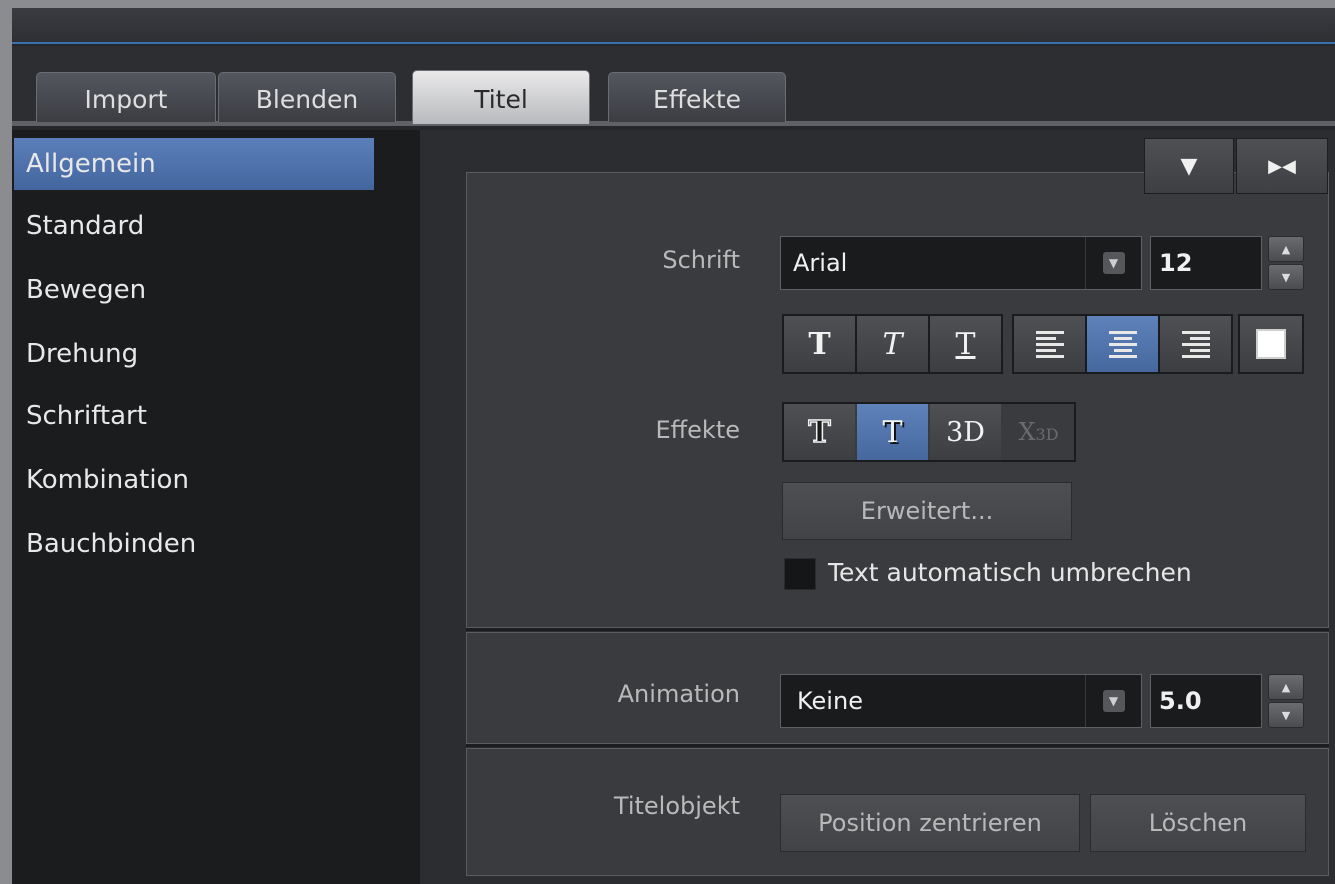 The width and height of the screenshot is (1335, 884). What do you see at coordinates (91, 164) in the screenshot?
I see `sidebar-item-label: Allgemein` at bounding box center [91, 164].